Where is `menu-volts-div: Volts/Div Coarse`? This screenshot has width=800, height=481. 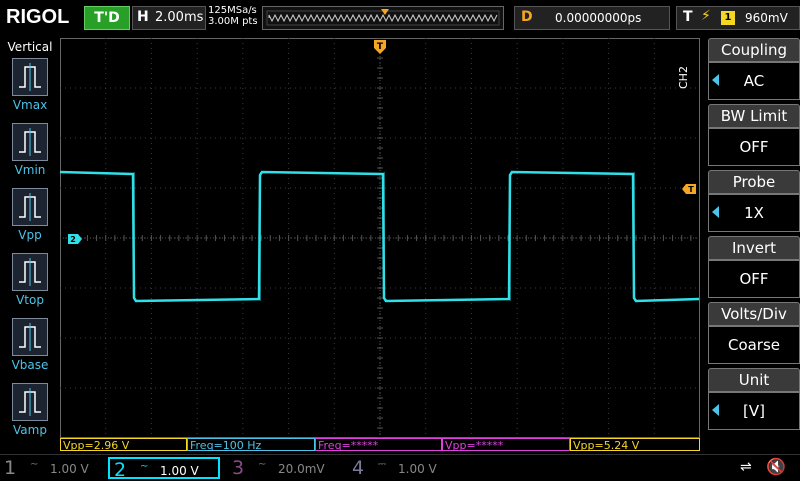
menu-volts-div: Volts/Div Coarse is located at coordinates (752, 334).